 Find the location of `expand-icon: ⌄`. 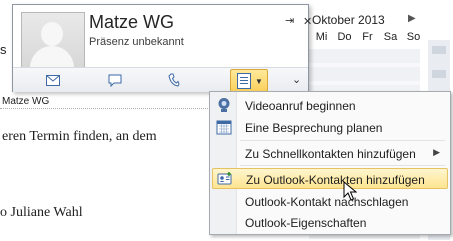

expand-icon: ⌄ is located at coordinates (296, 79).